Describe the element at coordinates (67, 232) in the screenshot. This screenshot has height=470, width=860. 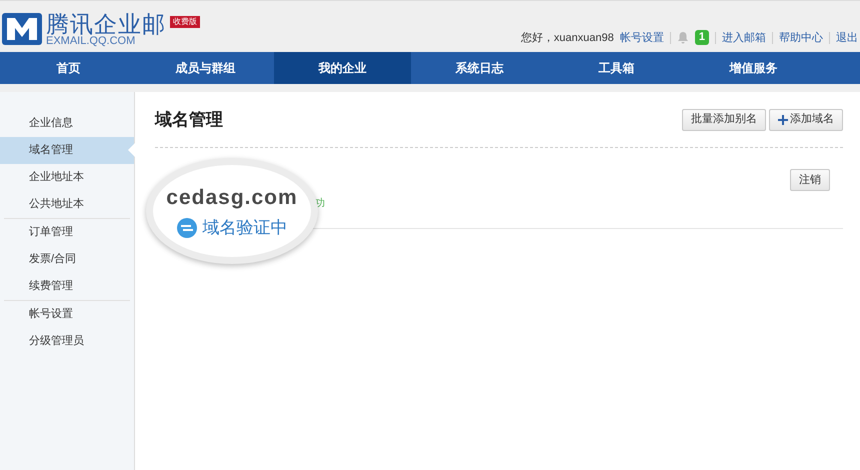
I see `sidebar-item: 订单管理` at that location.